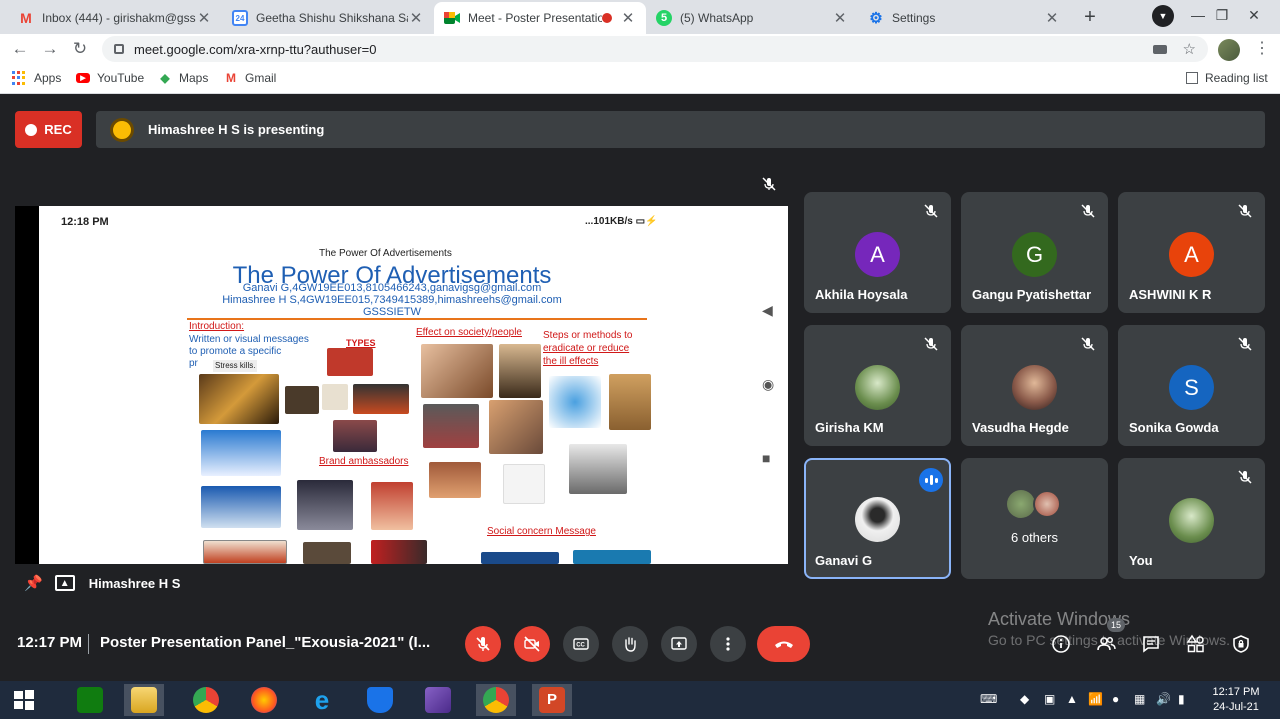  What do you see at coordinates (385, 253) in the screenshot?
I see `poster-small-title: The Power Of Advertisements` at bounding box center [385, 253].